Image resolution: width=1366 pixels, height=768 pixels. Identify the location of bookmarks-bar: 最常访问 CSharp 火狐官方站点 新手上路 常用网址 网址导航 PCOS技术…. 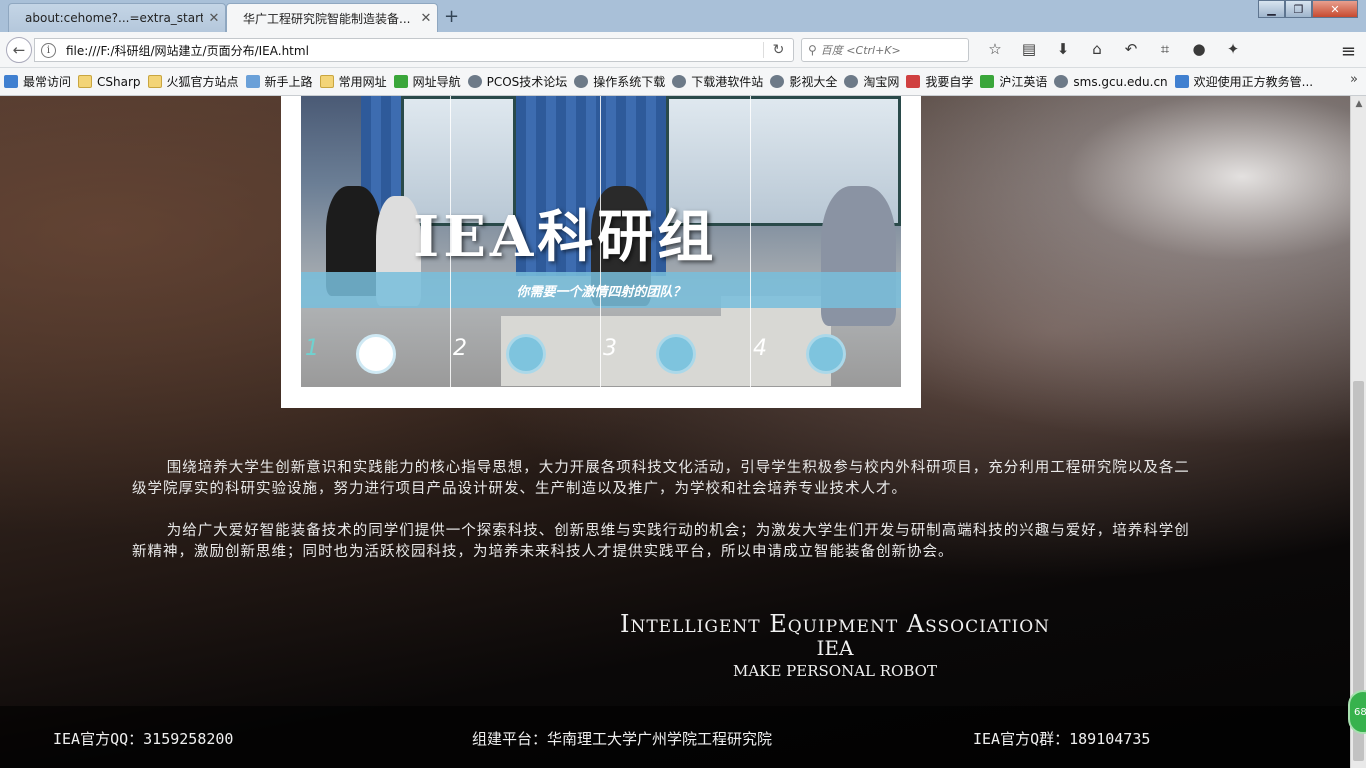
(683, 82).